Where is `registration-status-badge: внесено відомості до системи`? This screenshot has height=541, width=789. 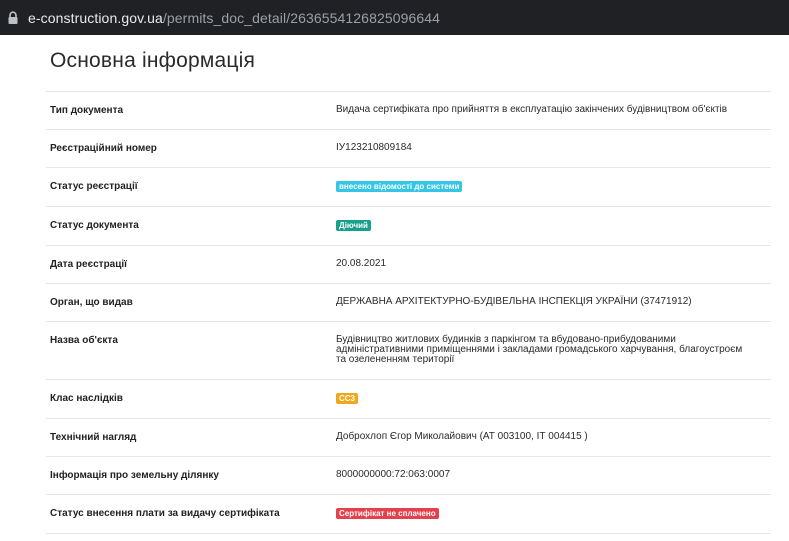 registration-status-badge: внесено відомості до системи is located at coordinates (399, 186).